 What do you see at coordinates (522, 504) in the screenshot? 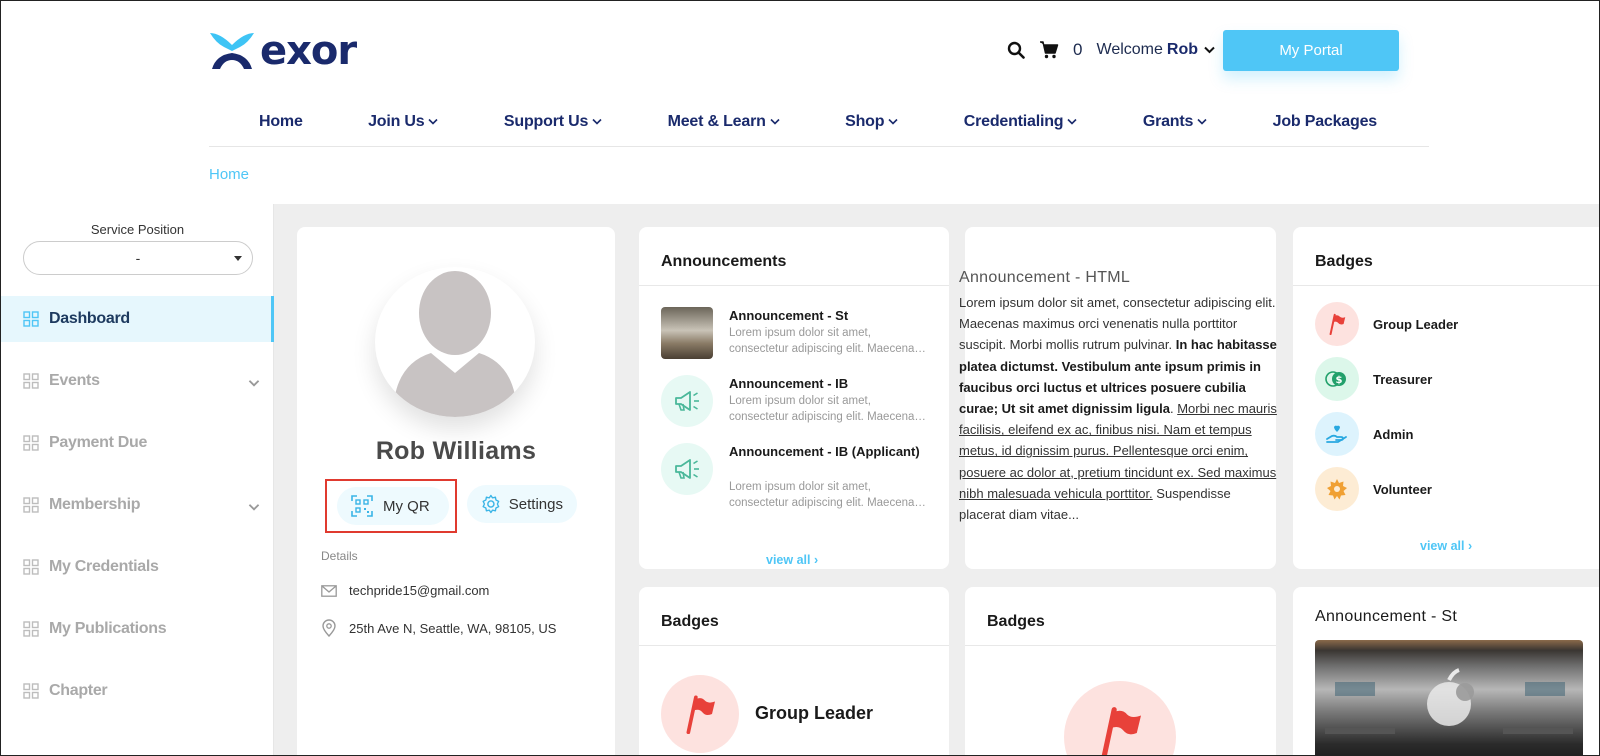
I see `settings-button: Settings` at bounding box center [522, 504].